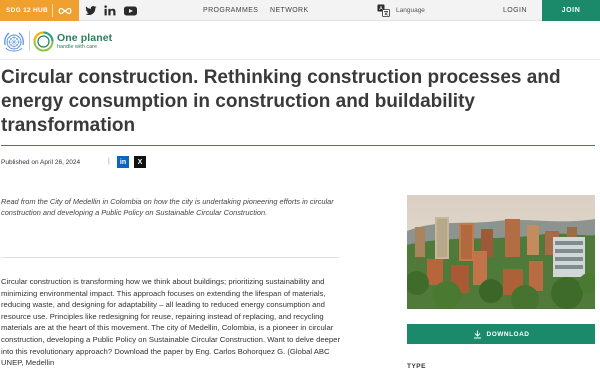 This screenshot has height=374, width=600. What do you see at coordinates (501, 252) in the screenshot?
I see `article-hero-image` at bounding box center [501, 252].